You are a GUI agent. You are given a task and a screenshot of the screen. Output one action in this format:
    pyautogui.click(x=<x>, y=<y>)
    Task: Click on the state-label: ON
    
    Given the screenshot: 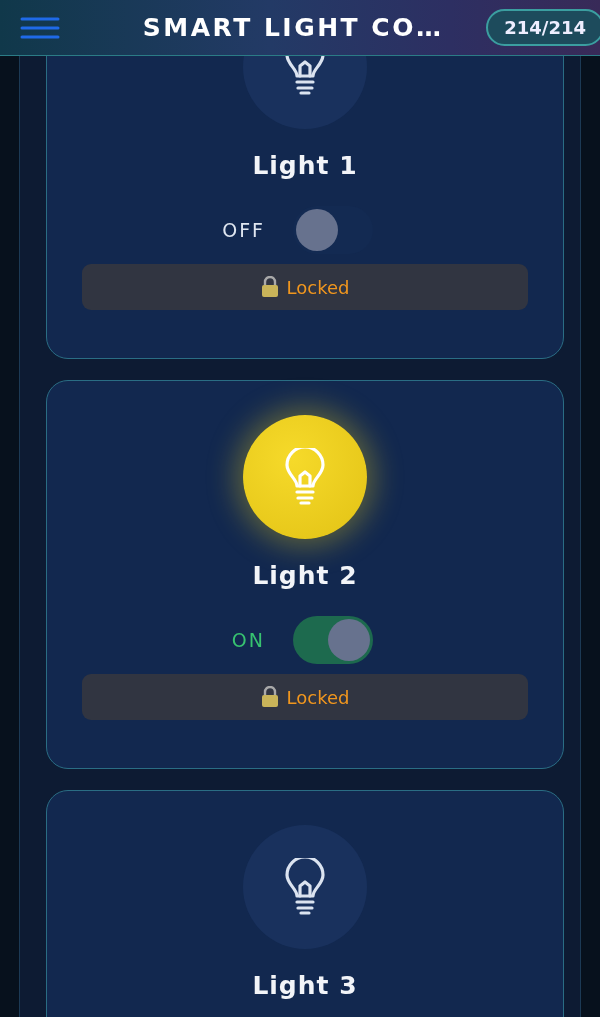 What is the action you would take?
    pyautogui.click(x=247, y=640)
    